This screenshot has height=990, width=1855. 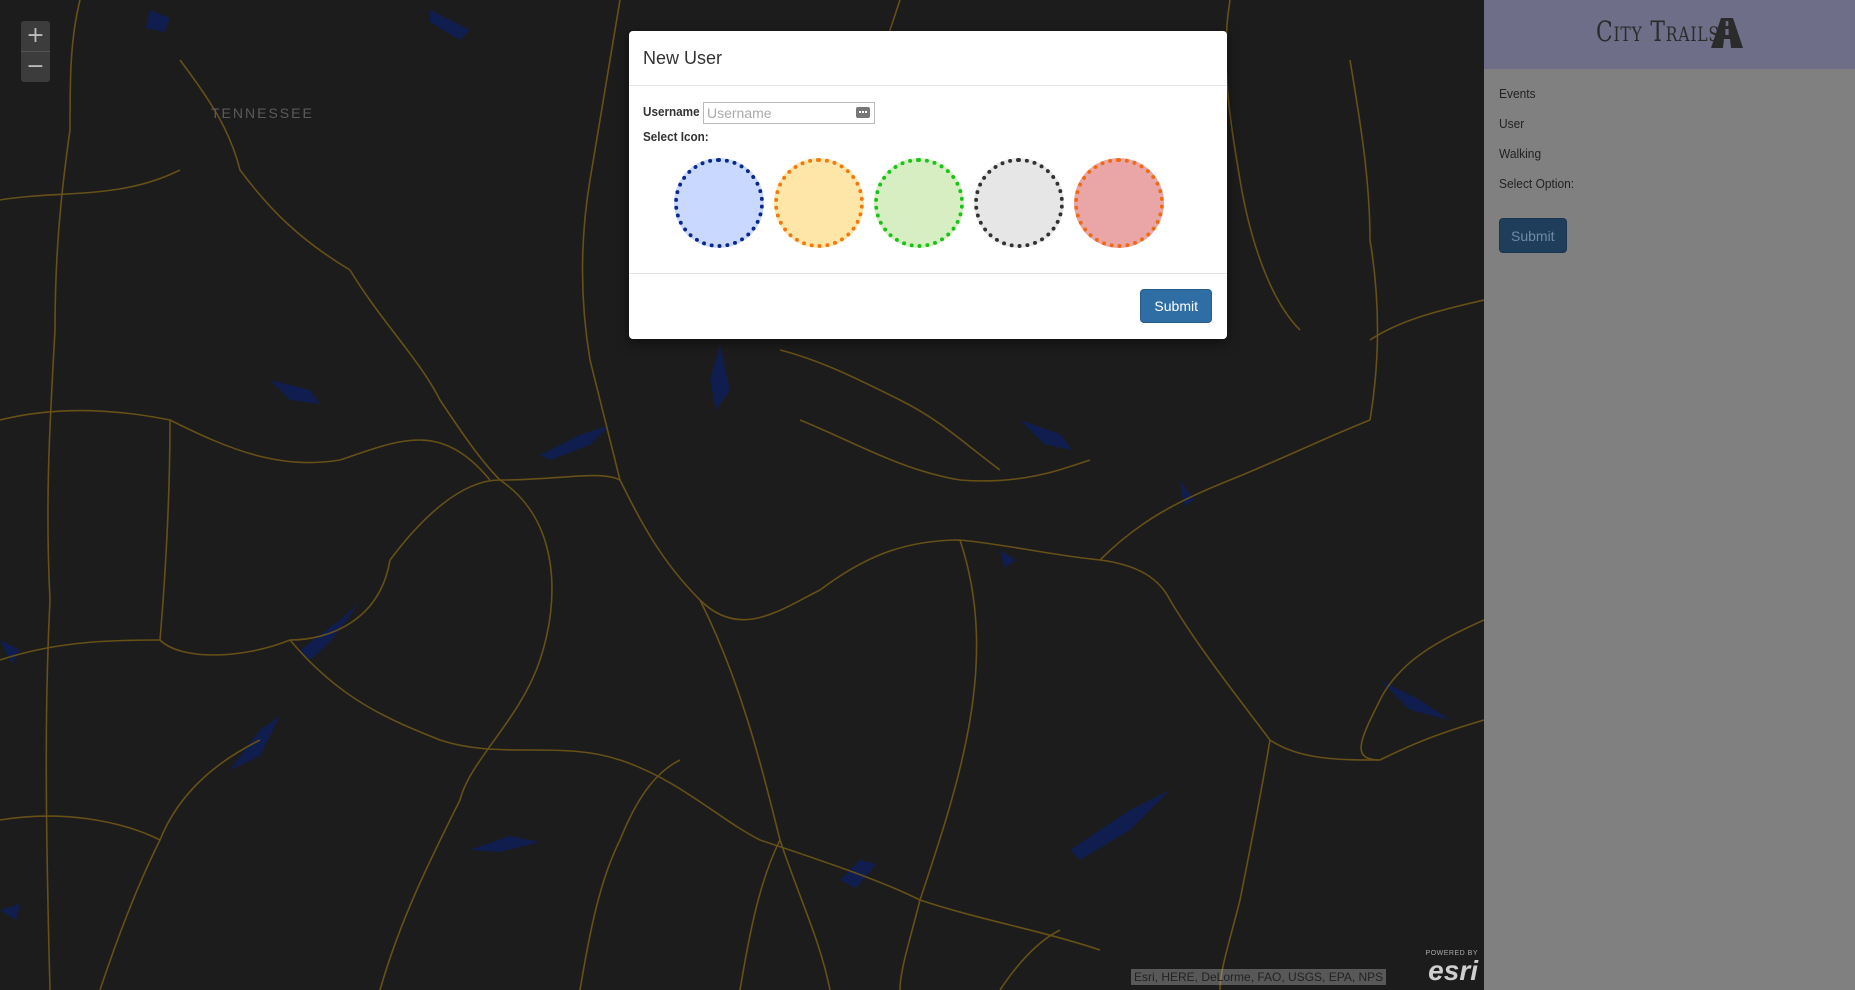 What do you see at coordinates (1453, 970) in the screenshot?
I see `esri-wordmark: esri` at bounding box center [1453, 970].